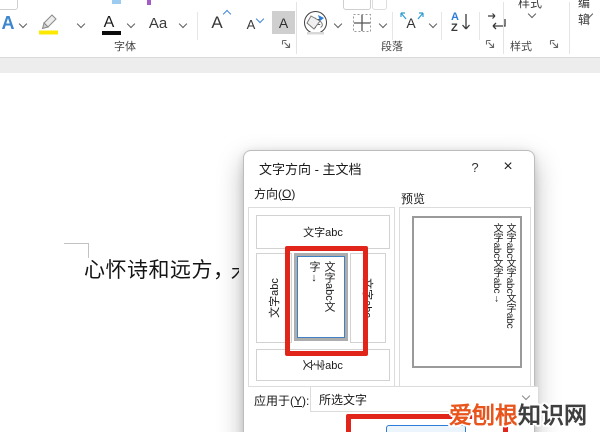 This screenshot has width=600, height=432. I want to click on sort-icon: A Z, so click(460, 23).